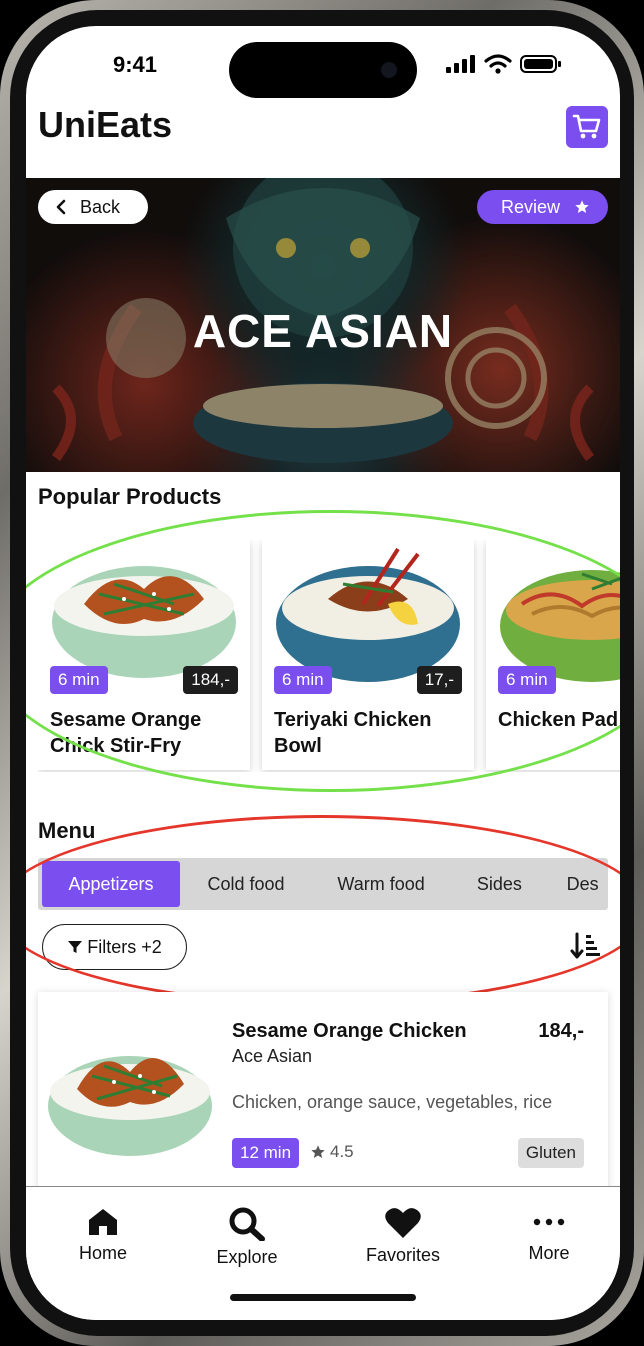 The width and height of the screenshot is (644, 1346). I want to click on menu-item-description: Chicken, orange sauce, vegetables, rice, so click(392, 1102).